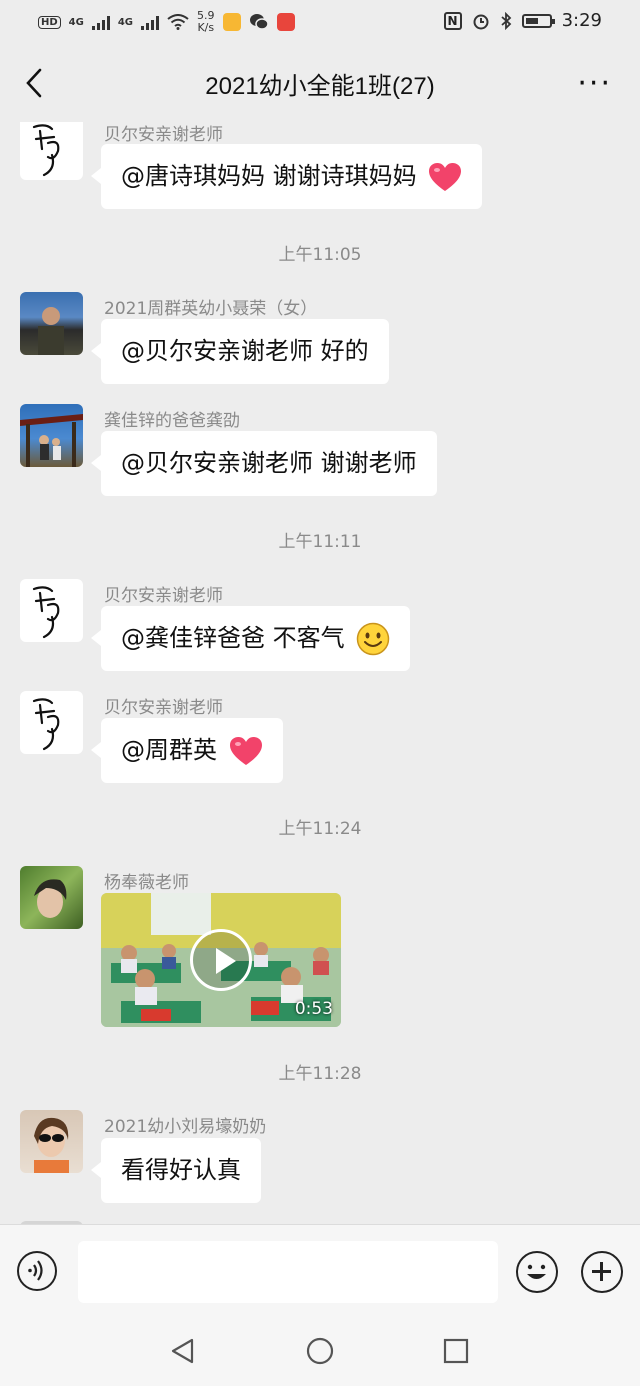  I want to click on message-bubble: @贝尔安亲谢老师 好的, so click(240, 351).